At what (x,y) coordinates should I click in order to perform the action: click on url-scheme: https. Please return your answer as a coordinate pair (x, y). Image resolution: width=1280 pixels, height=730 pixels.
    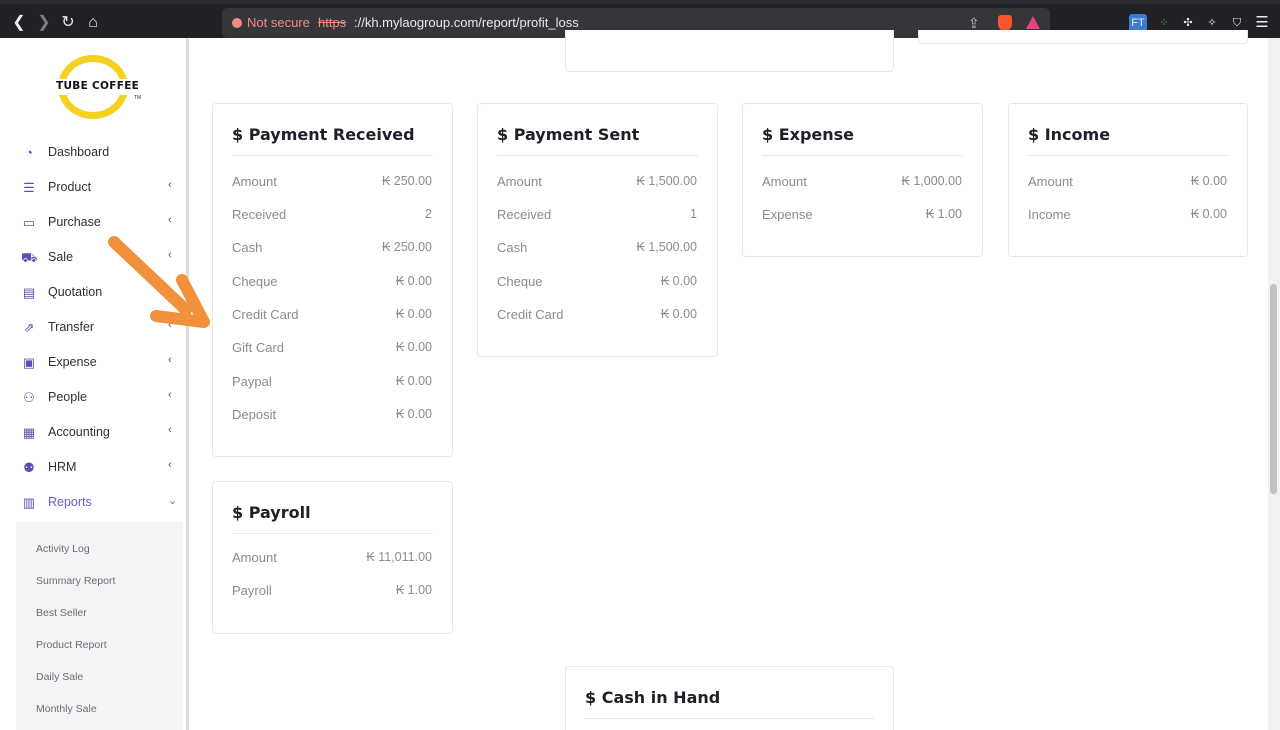
    Looking at the image, I should click on (332, 22).